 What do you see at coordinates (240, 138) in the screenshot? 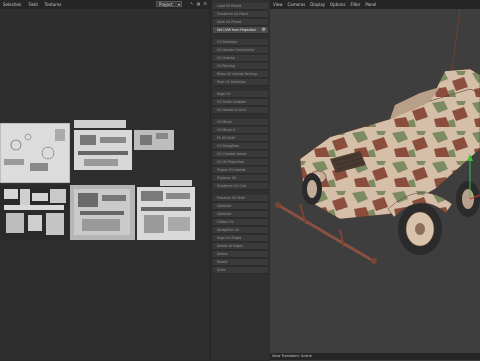
I see `tool-item: Fit UV Shell` at bounding box center [240, 138].